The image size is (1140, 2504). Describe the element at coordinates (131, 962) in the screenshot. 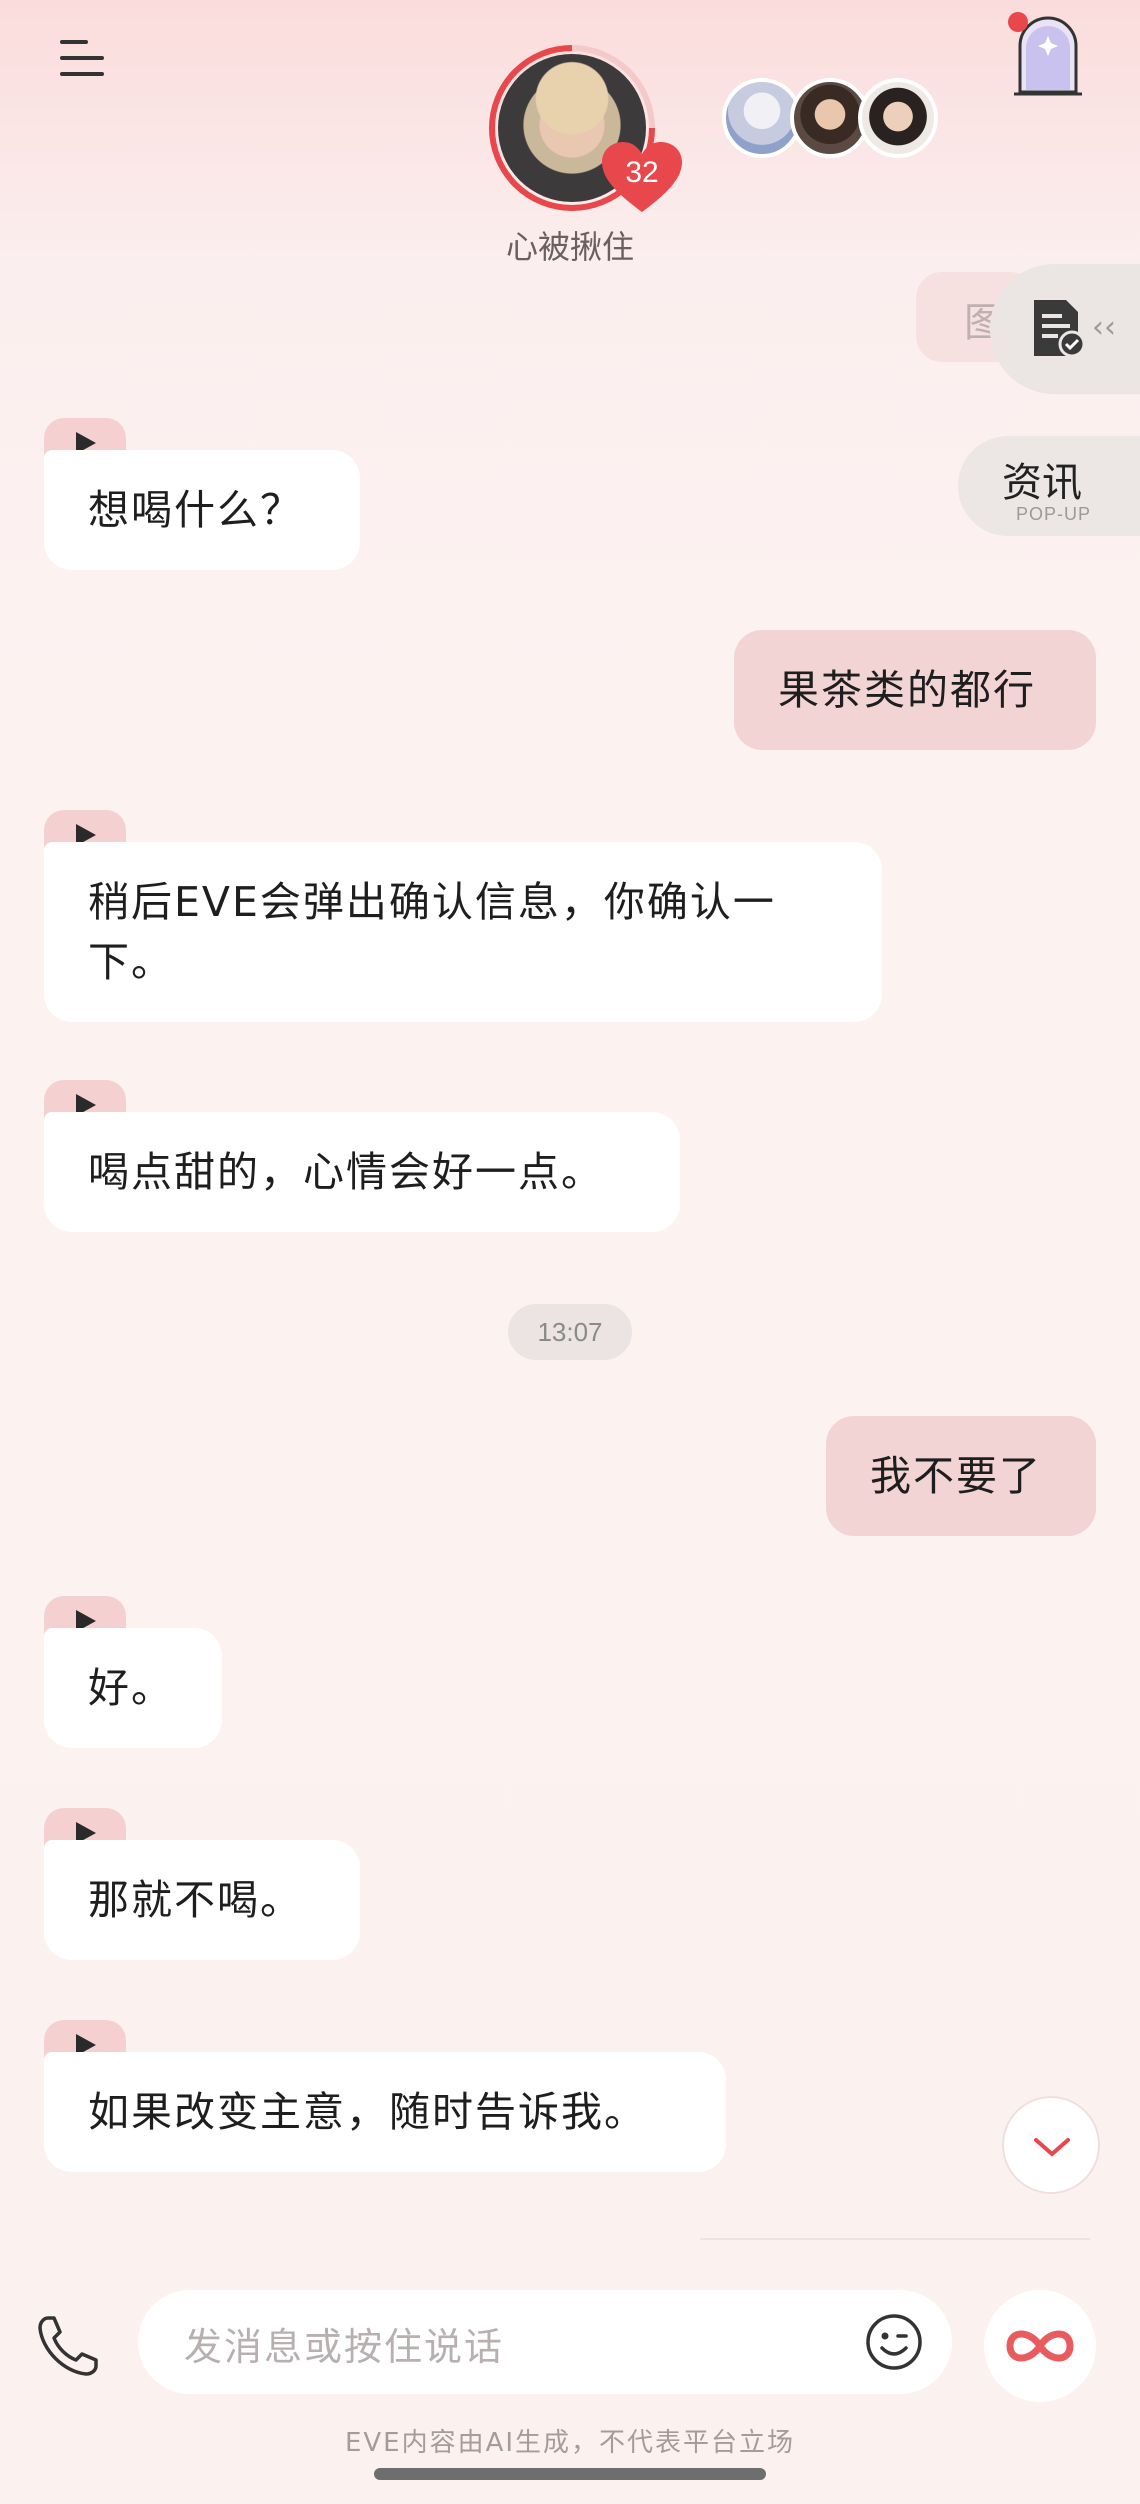

I see `ai-message-line: 下。` at that location.